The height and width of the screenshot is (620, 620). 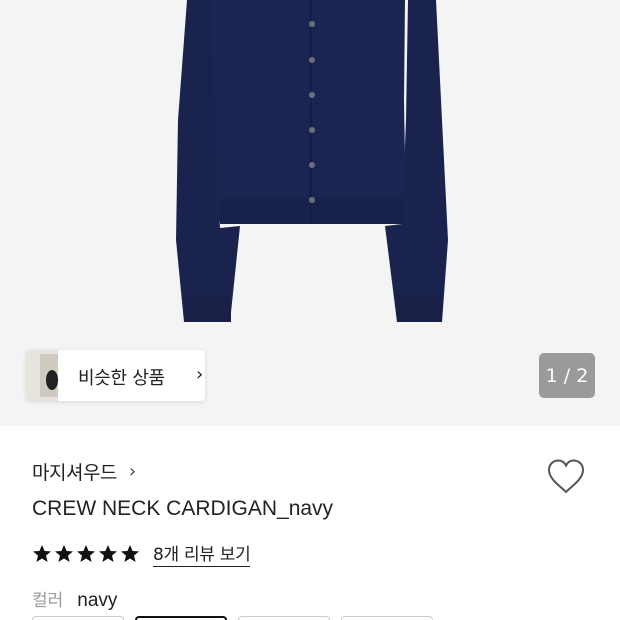 I want to click on option-label: 컬러, so click(x=48, y=601).